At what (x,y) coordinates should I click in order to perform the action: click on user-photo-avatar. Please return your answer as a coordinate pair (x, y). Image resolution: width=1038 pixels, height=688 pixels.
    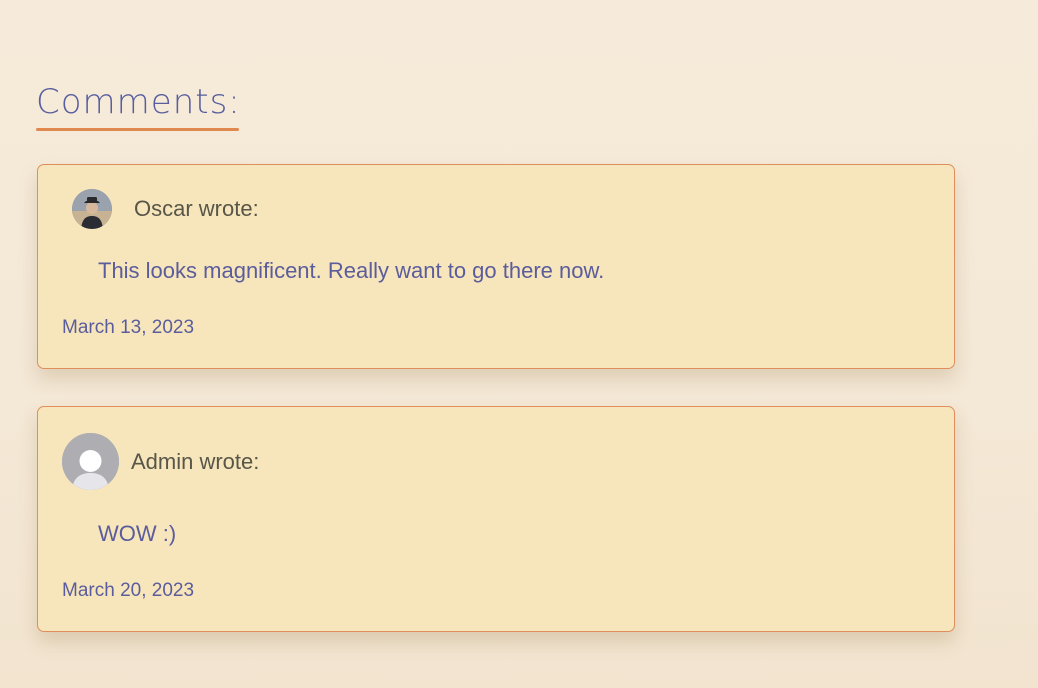
    Looking at the image, I should click on (92, 209).